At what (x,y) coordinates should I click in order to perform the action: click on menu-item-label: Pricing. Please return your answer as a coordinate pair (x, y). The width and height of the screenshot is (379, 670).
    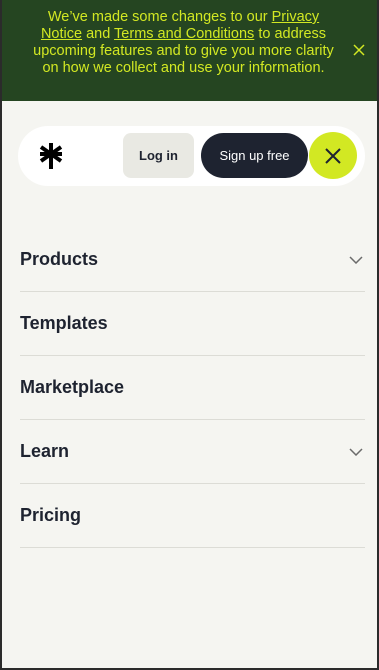
    Looking at the image, I should click on (51, 515).